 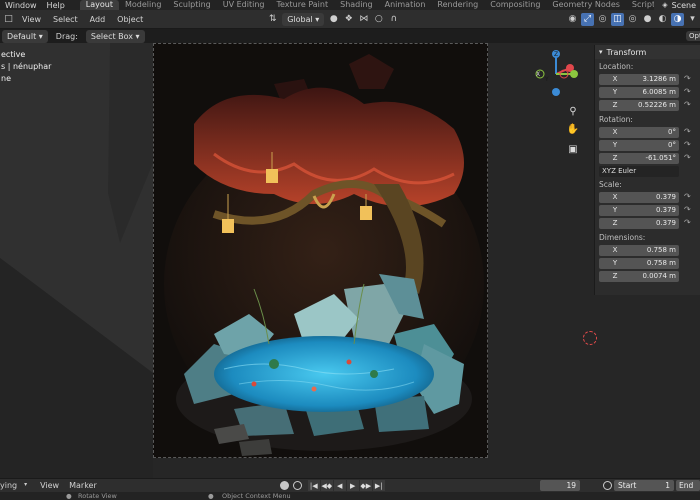 What do you see at coordinates (378, 485) in the screenshot?
I see `jump-end-icon: ▶|` at bounding box center [378, 485].